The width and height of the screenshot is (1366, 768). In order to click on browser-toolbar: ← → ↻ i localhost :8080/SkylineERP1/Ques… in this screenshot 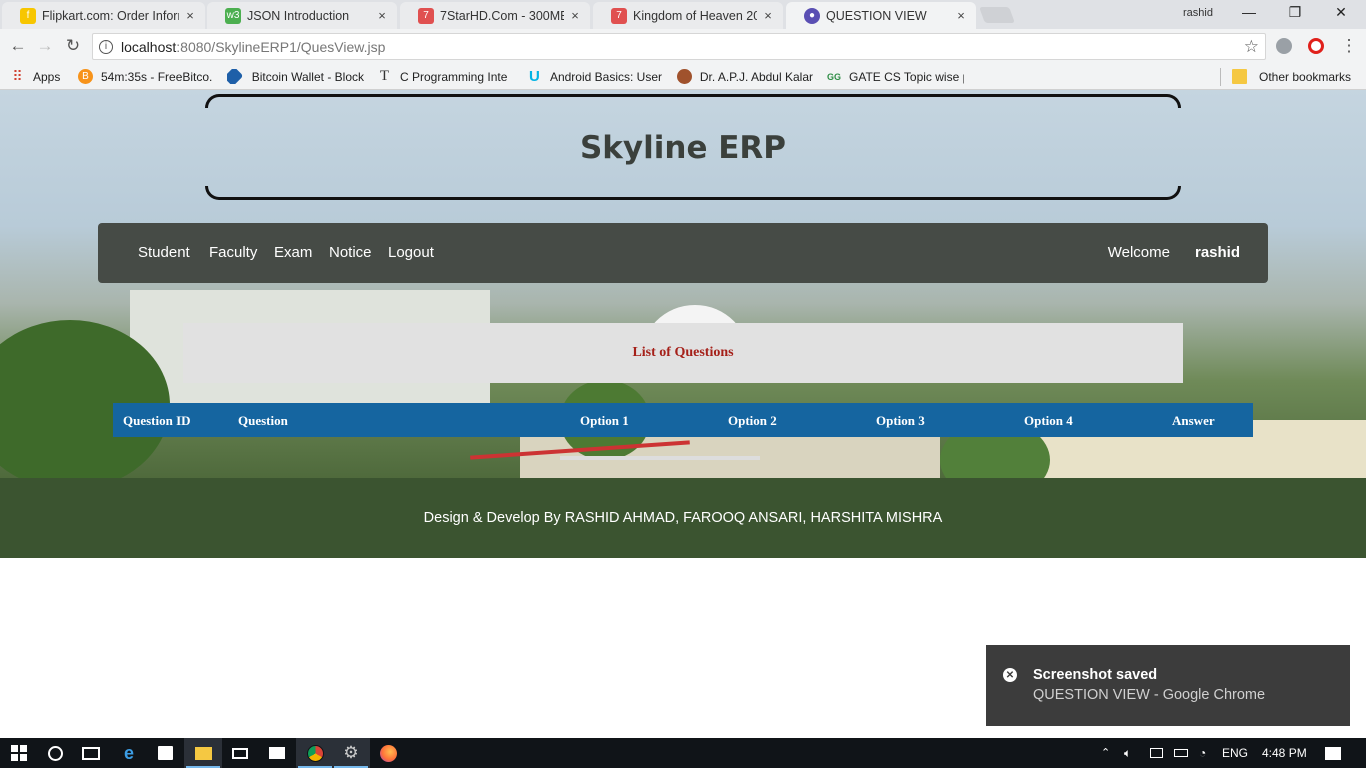, I will do `click(683, 46)`.